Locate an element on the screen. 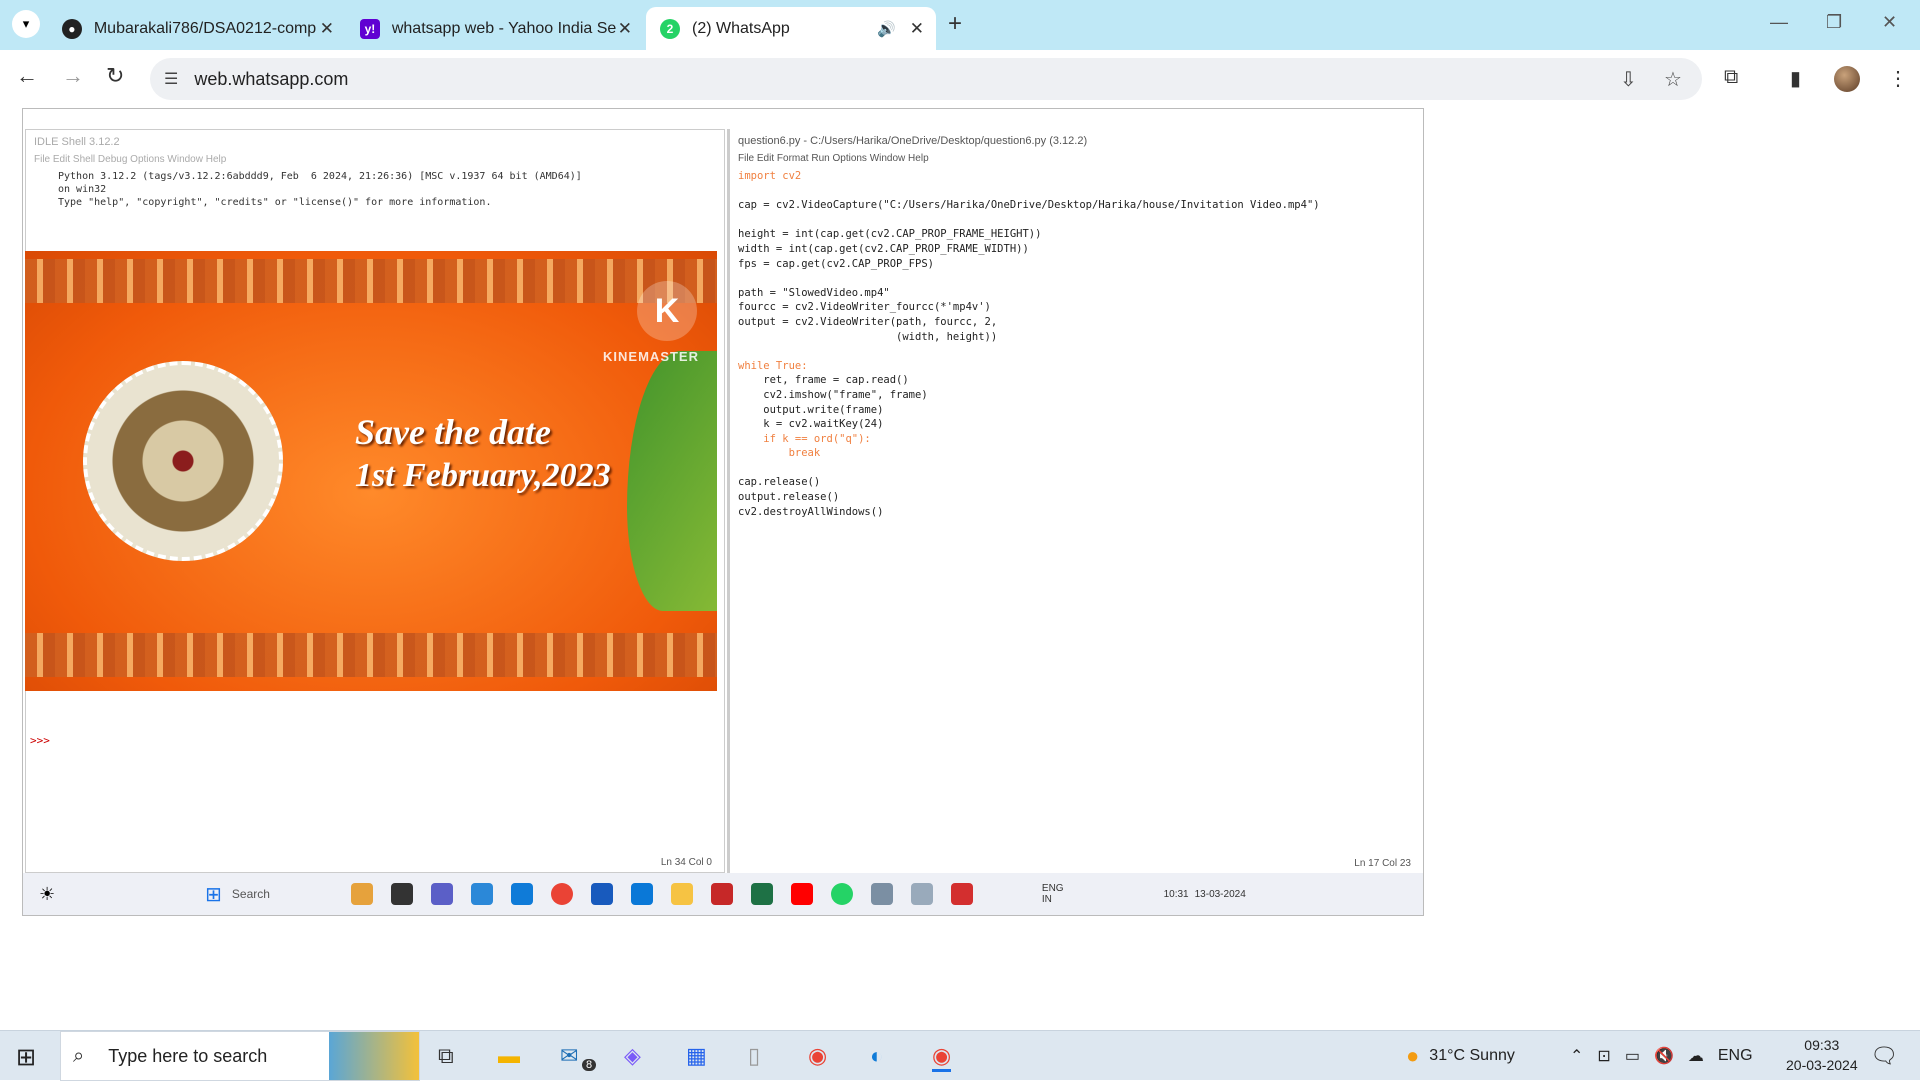  file-explorer-icon: ▬ is located at coordinates (509, 1056).